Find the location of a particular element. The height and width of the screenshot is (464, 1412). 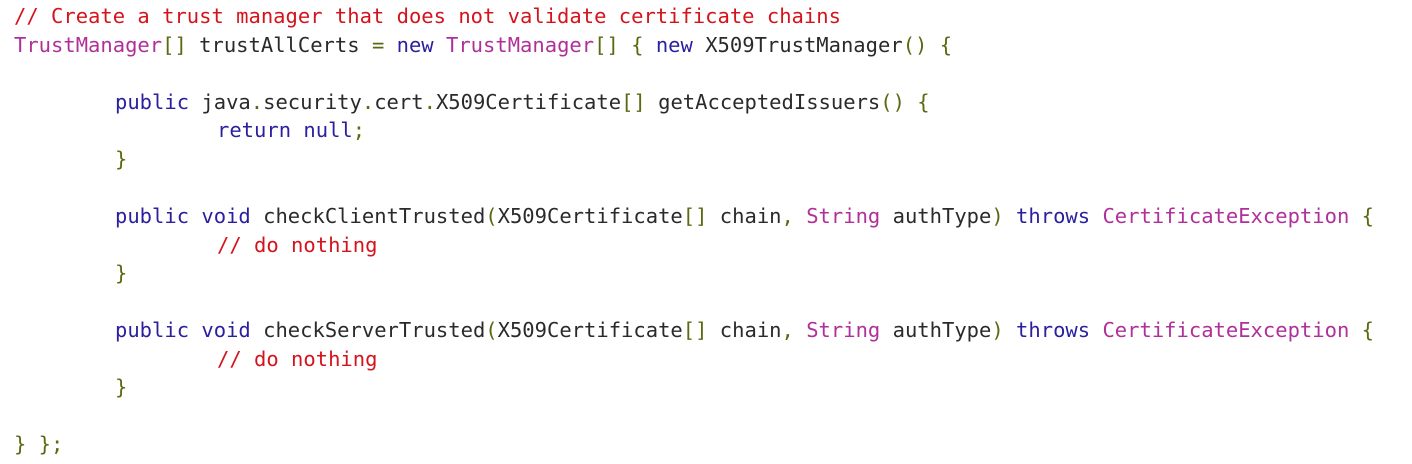

code-text: getAcceptedIssuers is located at coordinates (763, 102).